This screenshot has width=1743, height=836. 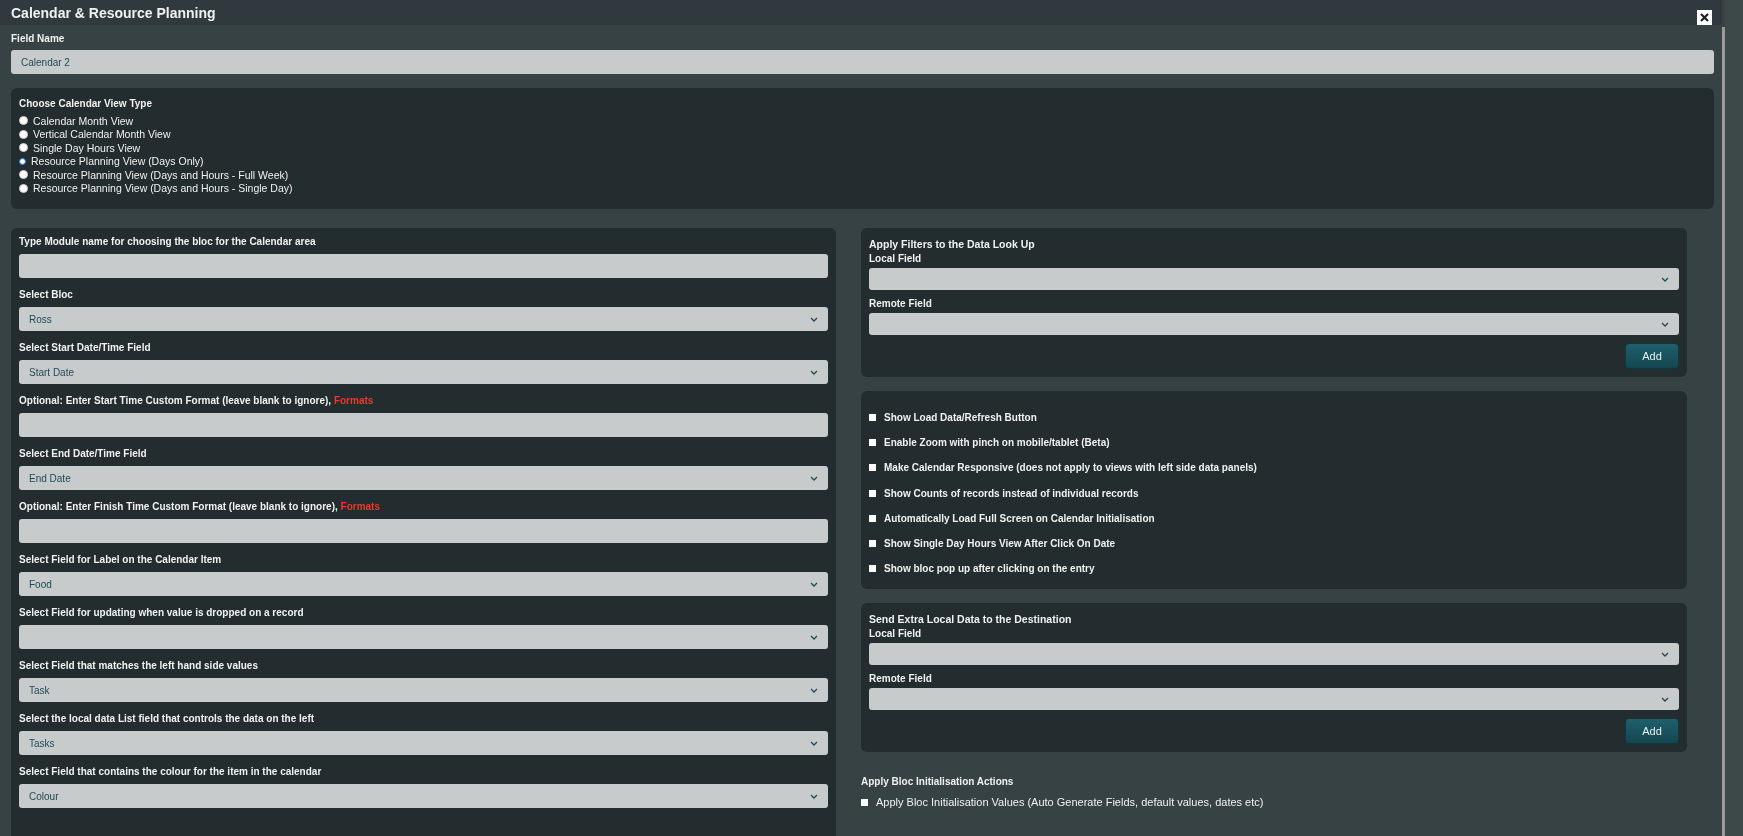 What do you see at coordinates (168, 242) in the screenshot?
I see `field-label: Type Module name for choosing the bloc for the Calendar area` at bounding box center [168, 242].